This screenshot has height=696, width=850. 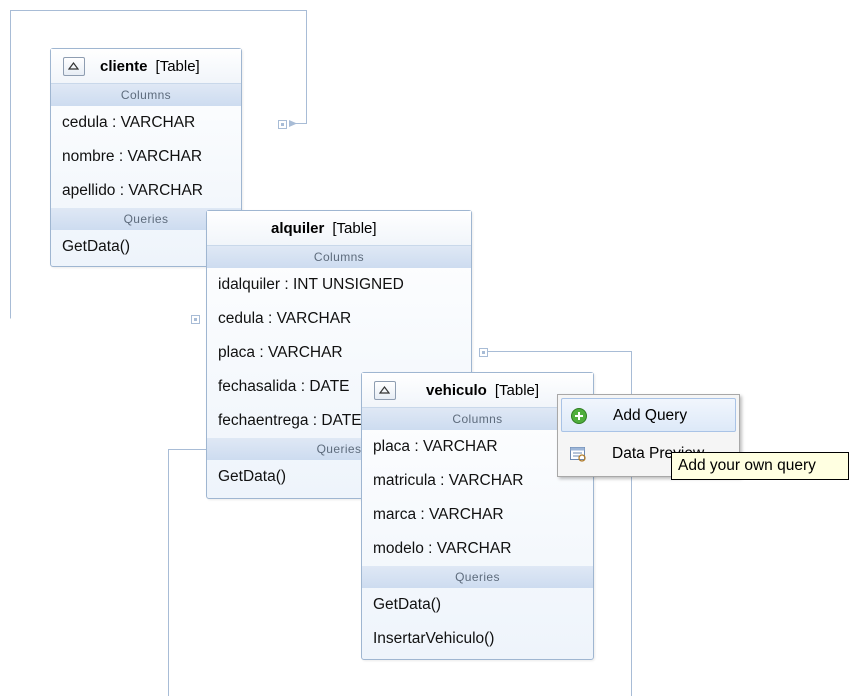 I want to click on table-name: vehiculo, so click(x=456, y=390).